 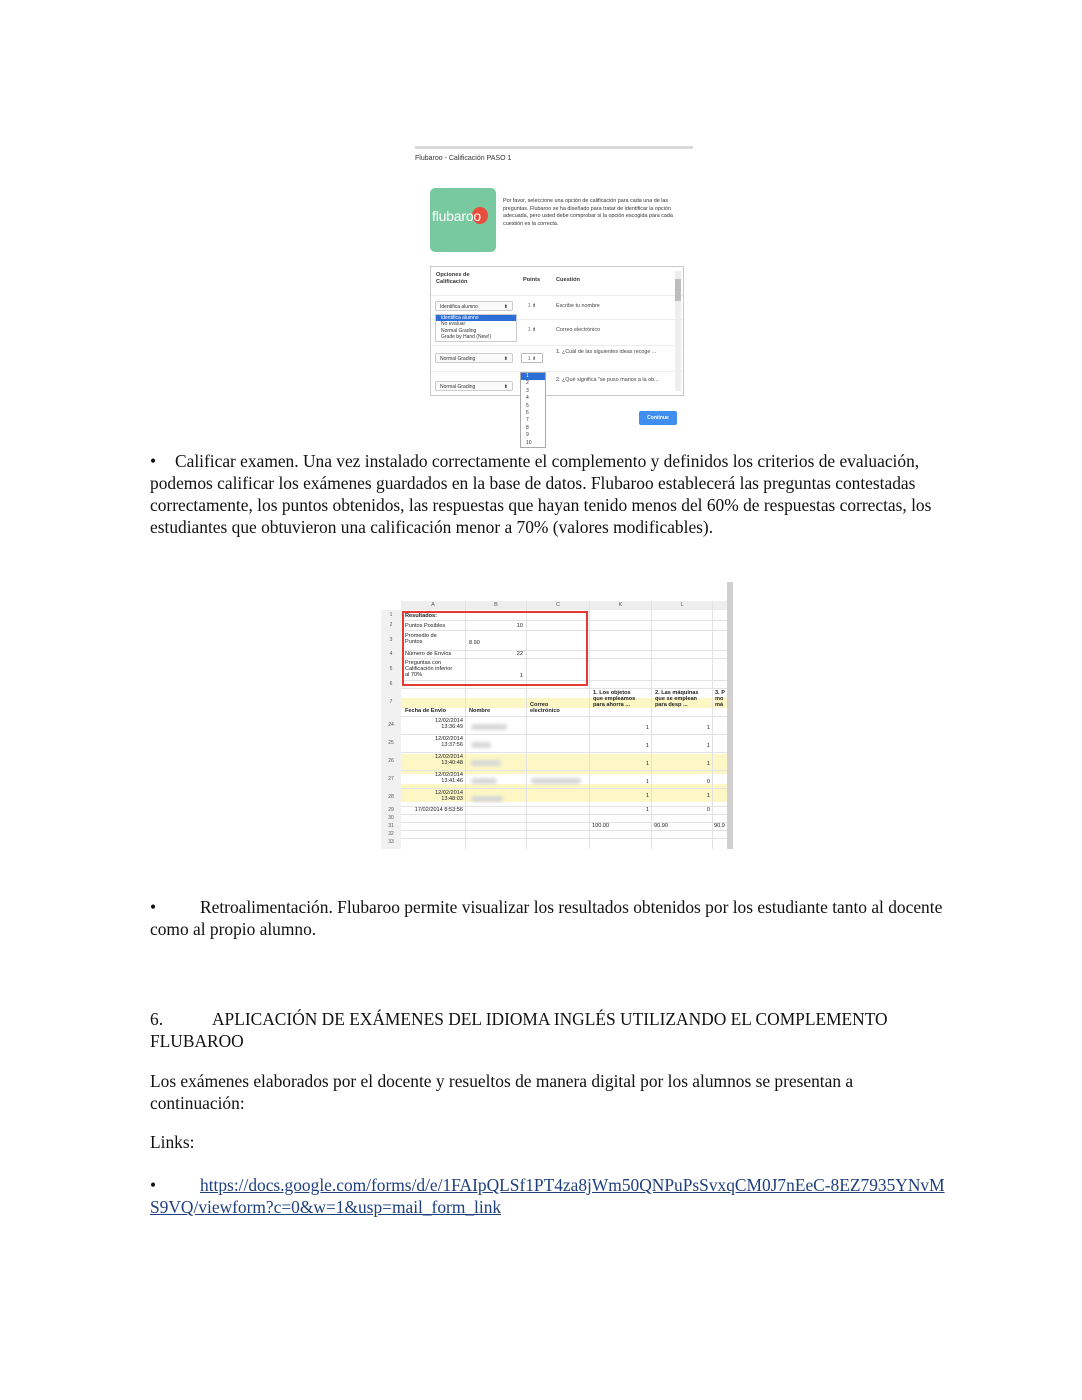 What do you see at coordinates (391, 640) in the screenshot?
I see `row-number: 3` at bounding box center [391, 640].